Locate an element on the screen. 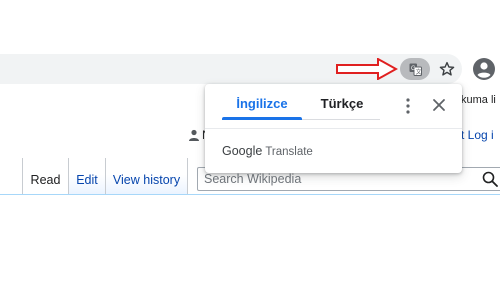  search-icon is located at coordinates (490, 179).